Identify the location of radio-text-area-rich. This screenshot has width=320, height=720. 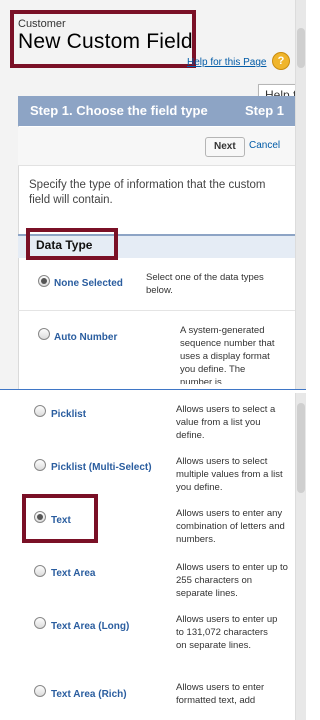
(40, 691).